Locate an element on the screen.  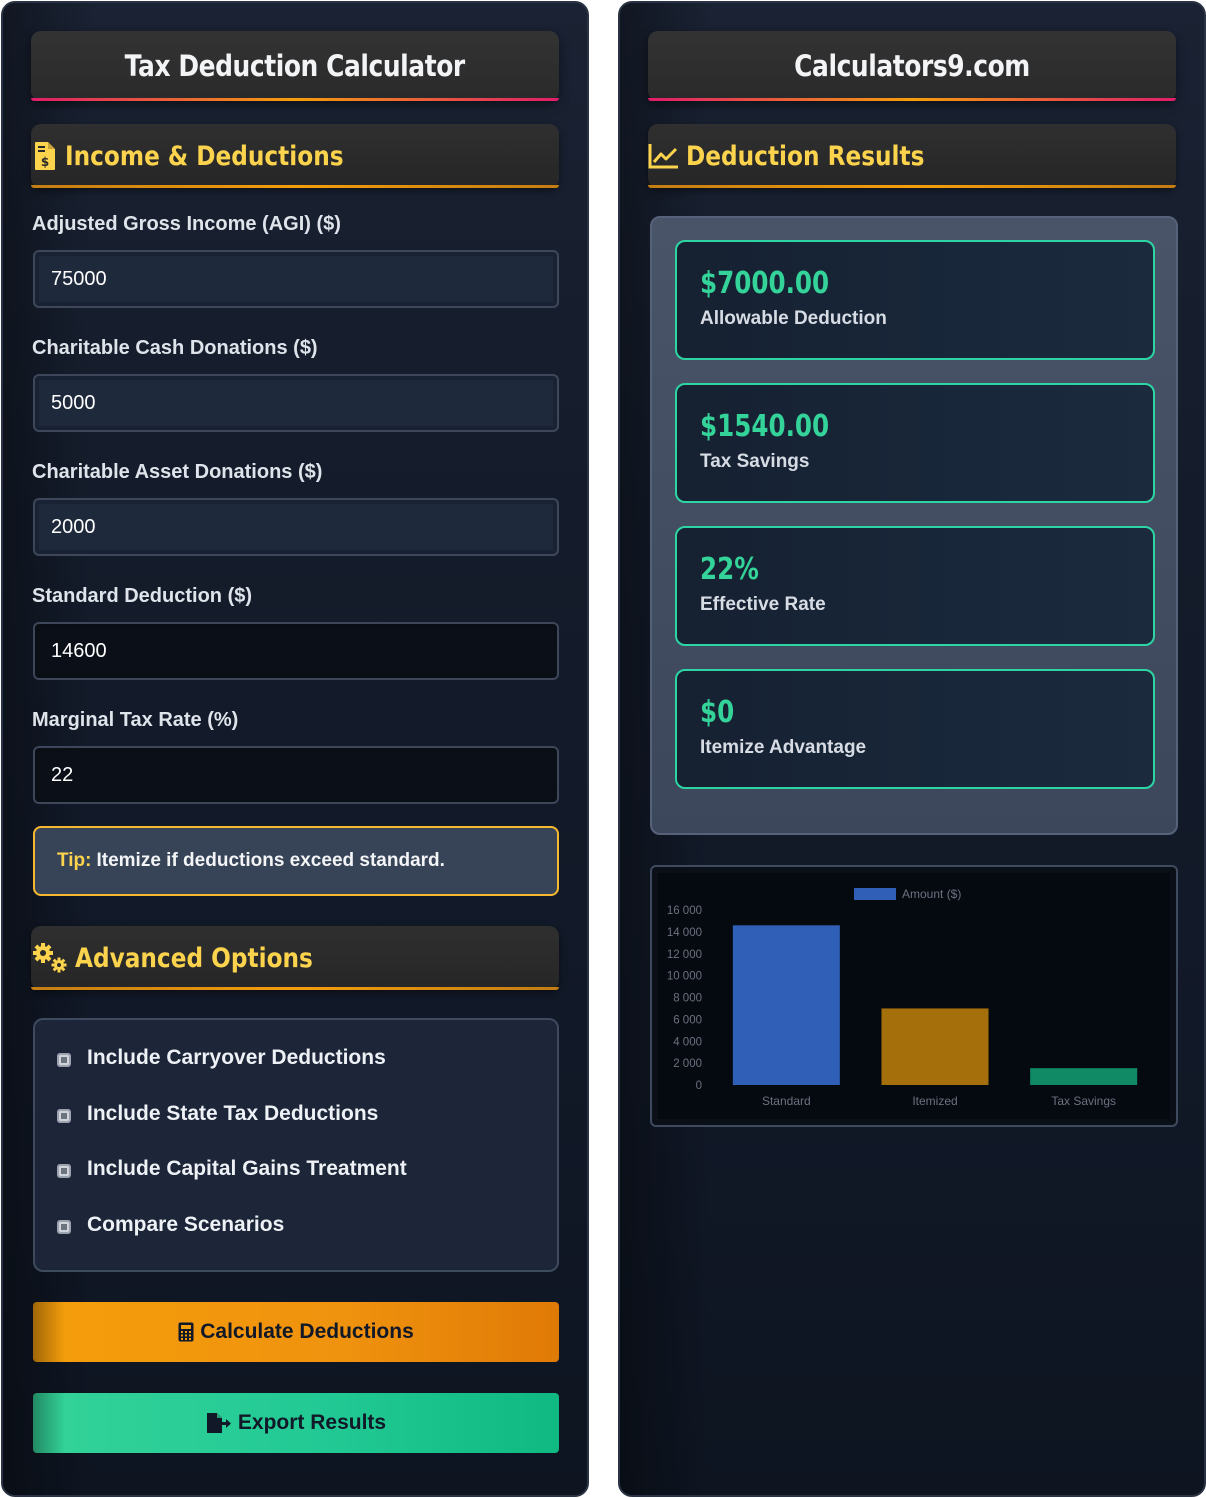
standard-deduction-label: Standard Deduction ($) is located at coordinates (142, 596).